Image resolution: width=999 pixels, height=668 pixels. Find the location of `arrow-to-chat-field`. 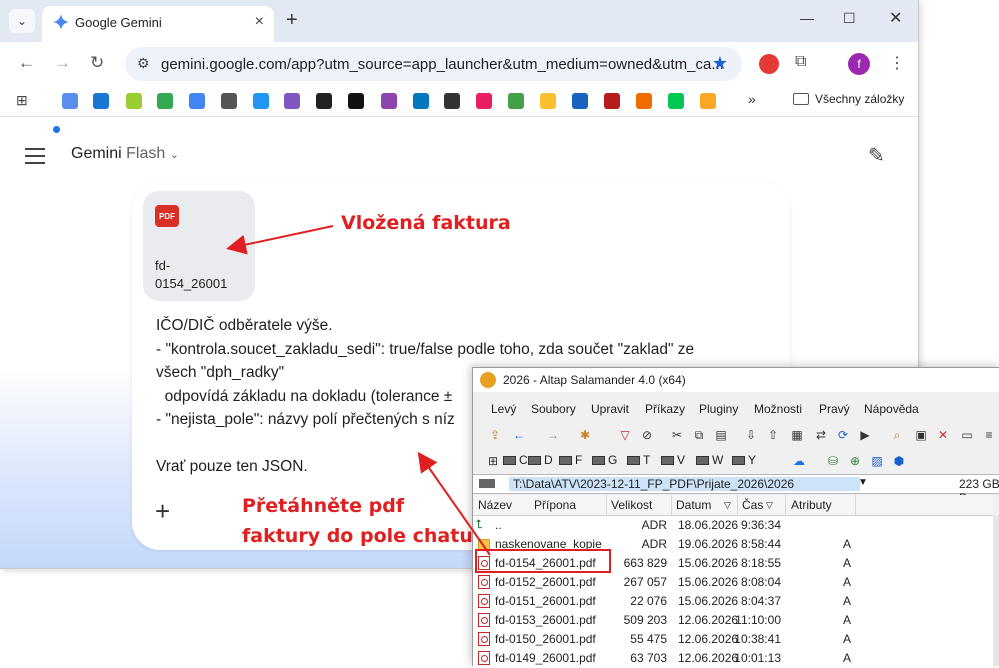

arrow-to-chat-field is located at coordinates (454, 503).